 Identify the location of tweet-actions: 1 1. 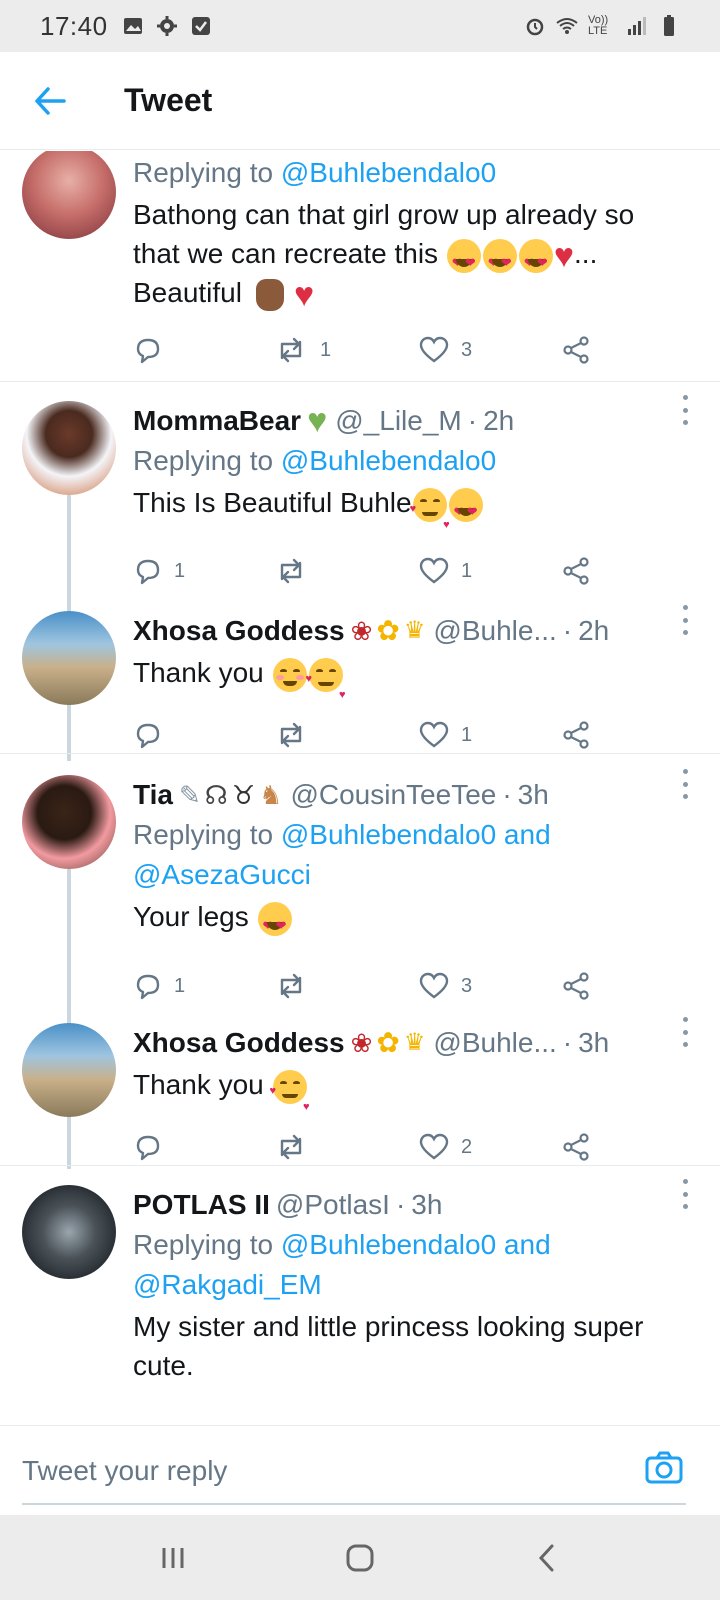
(369, 571).